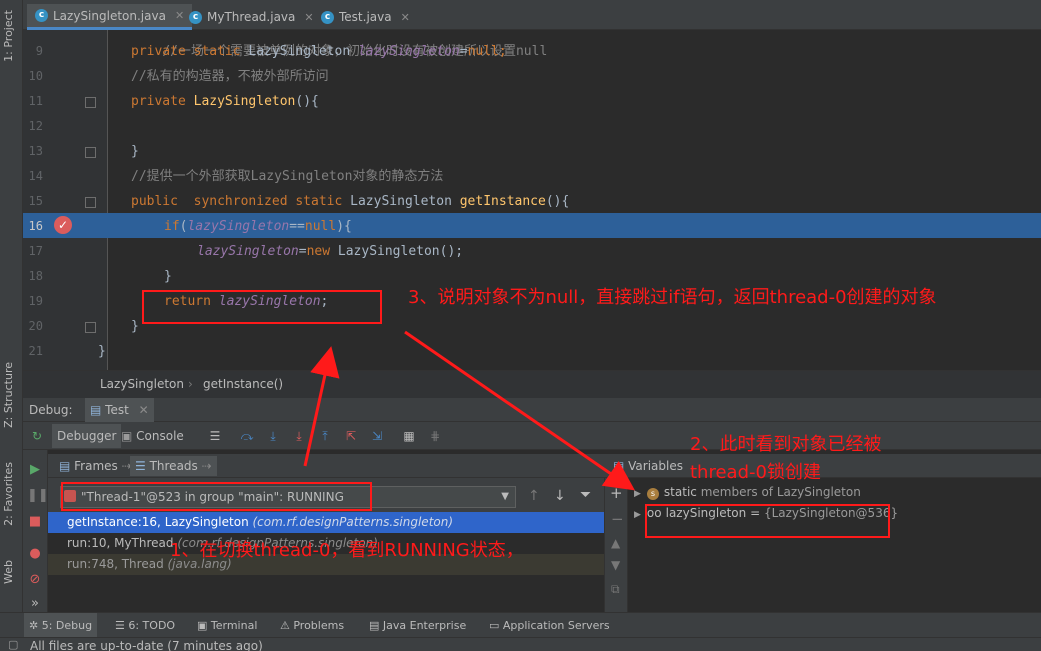 This screenshot has height=651, width=1041. Describe the element at coordinates (325, 436) in the screenshot. I see `force-step-into-icon: ⤒` at that location.